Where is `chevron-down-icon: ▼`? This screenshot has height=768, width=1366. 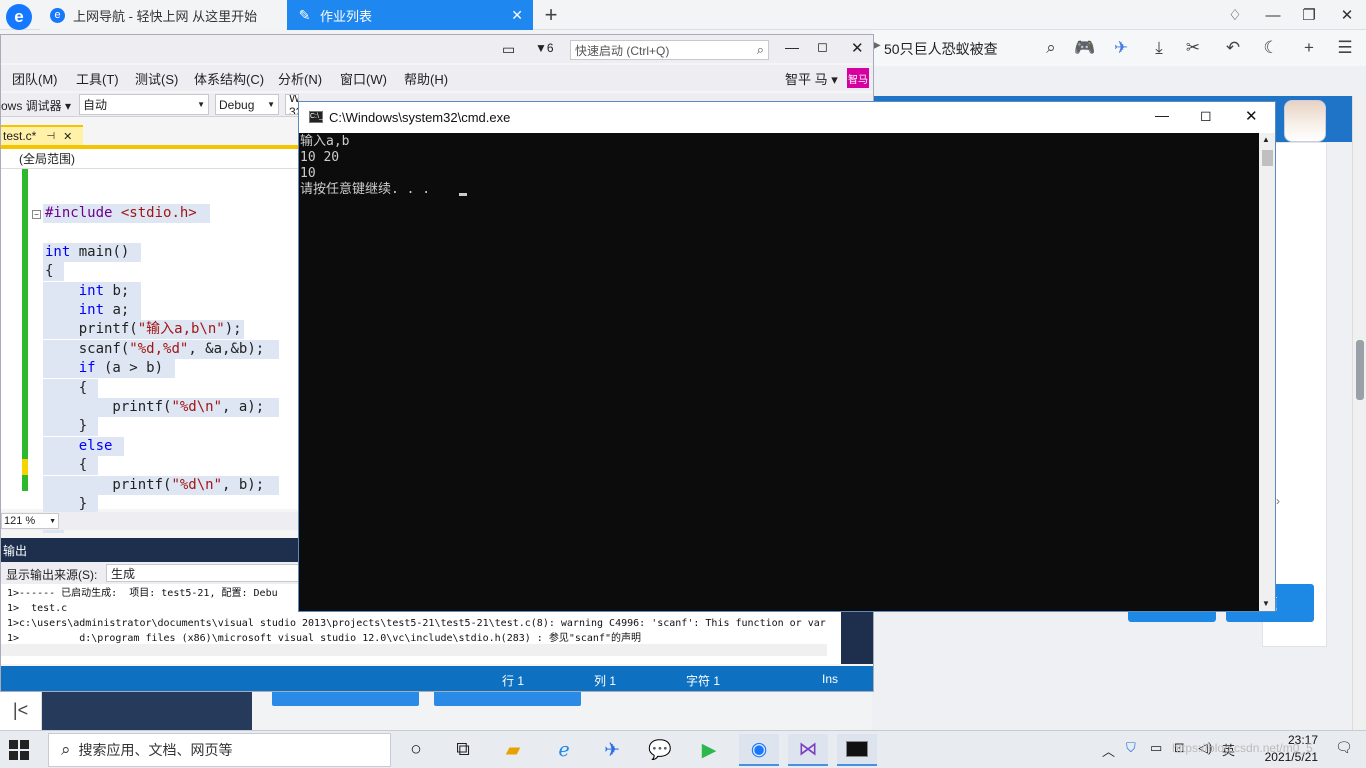 chevron-down-icon: ▼ is located at coordinates (52, 521).